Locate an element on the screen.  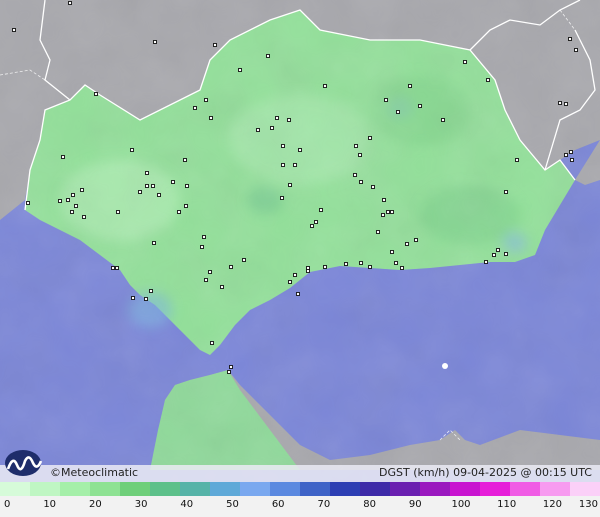
scale-tick-label: 120 is located at coordinates (552, 504).